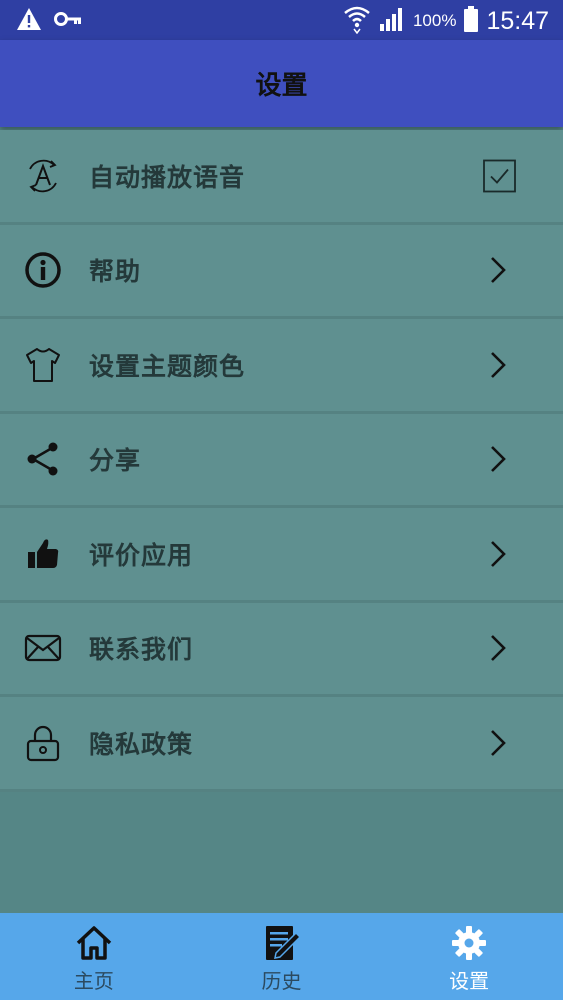 The width and height of the screenshot is (563, 1000). What do you see at coordinates (43, 176) in the screenshot?
I see `auto-play-icon` at bounding box center [43, 176].